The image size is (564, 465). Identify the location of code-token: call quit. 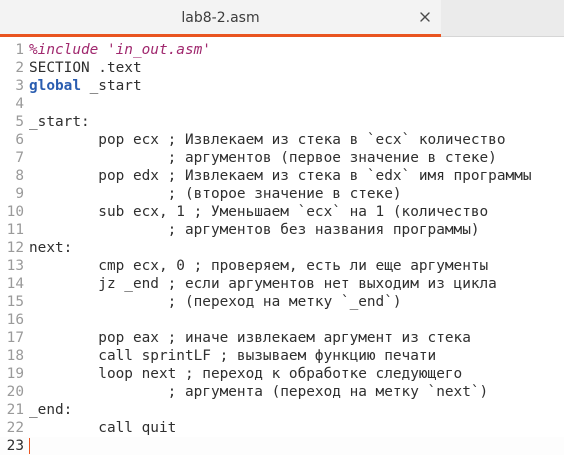
(103, 428).